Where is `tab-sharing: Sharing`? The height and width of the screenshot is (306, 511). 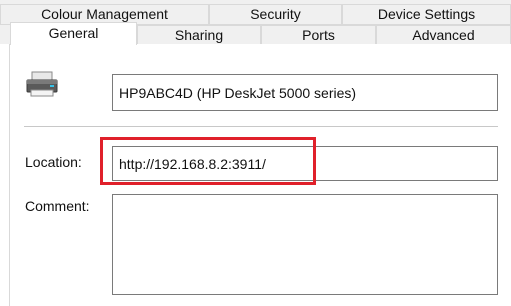 tab-sharing: Sharing is located at coordinates (199, 35).